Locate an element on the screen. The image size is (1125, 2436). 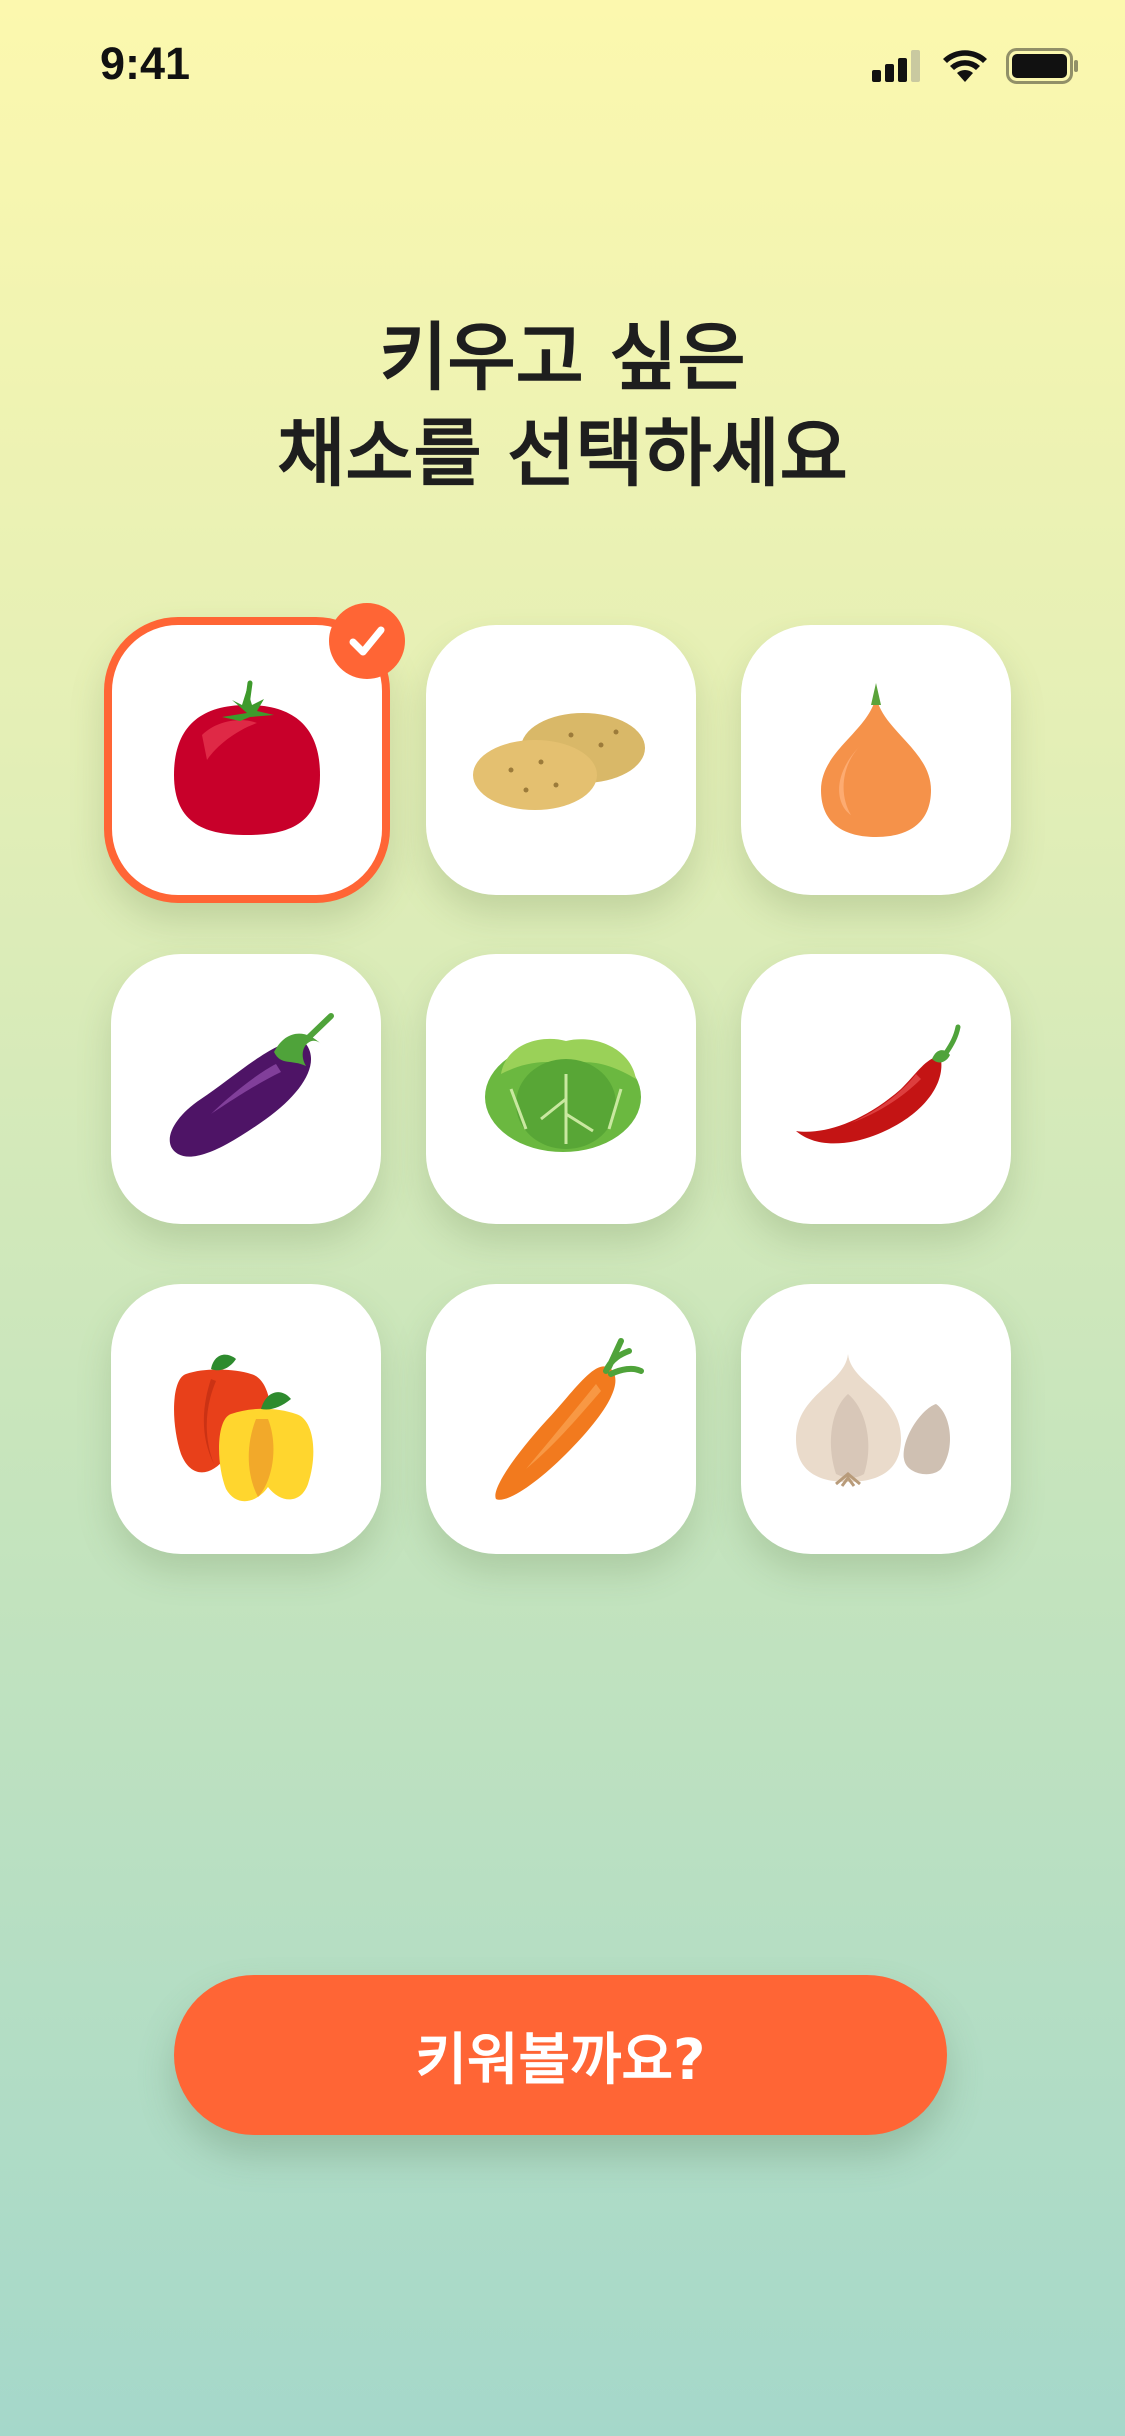
vegetable-option-carrot is located at coordinates (561, 1419).